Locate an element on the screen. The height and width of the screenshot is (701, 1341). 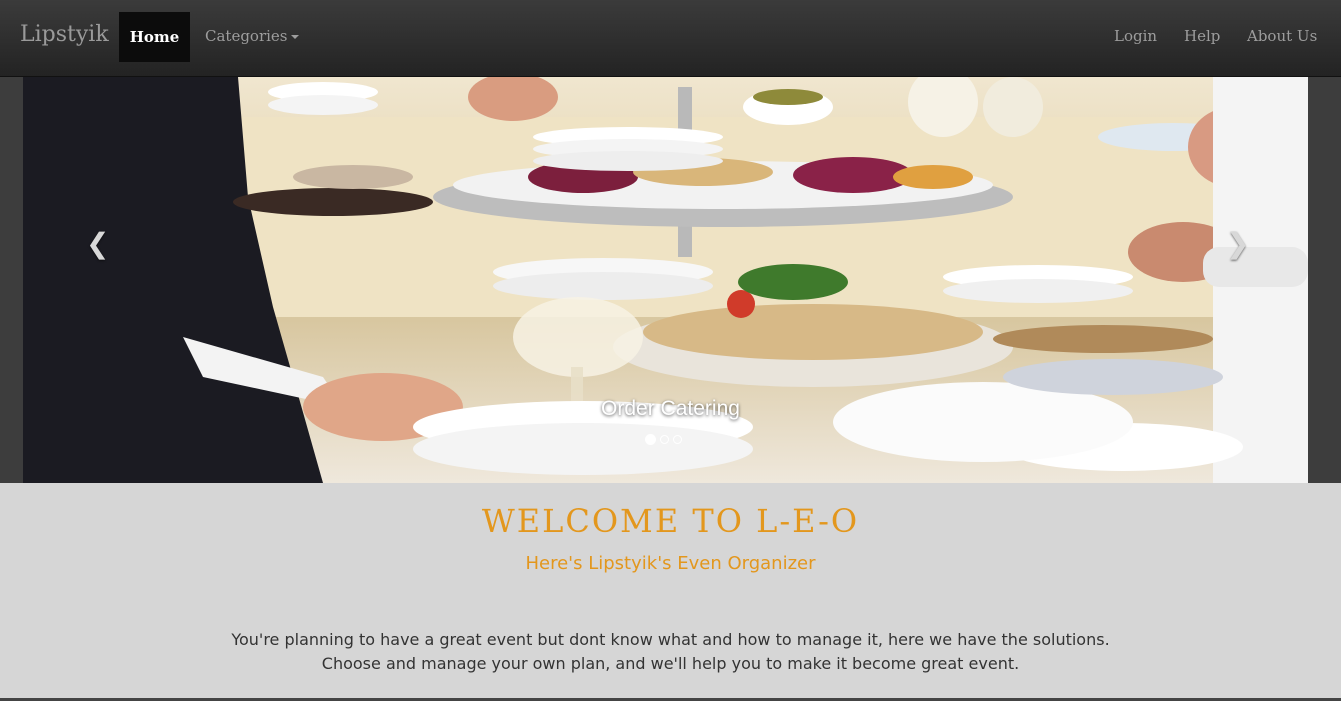
nav-categories-dropdown: Categories is located at coordinates (252, 36).